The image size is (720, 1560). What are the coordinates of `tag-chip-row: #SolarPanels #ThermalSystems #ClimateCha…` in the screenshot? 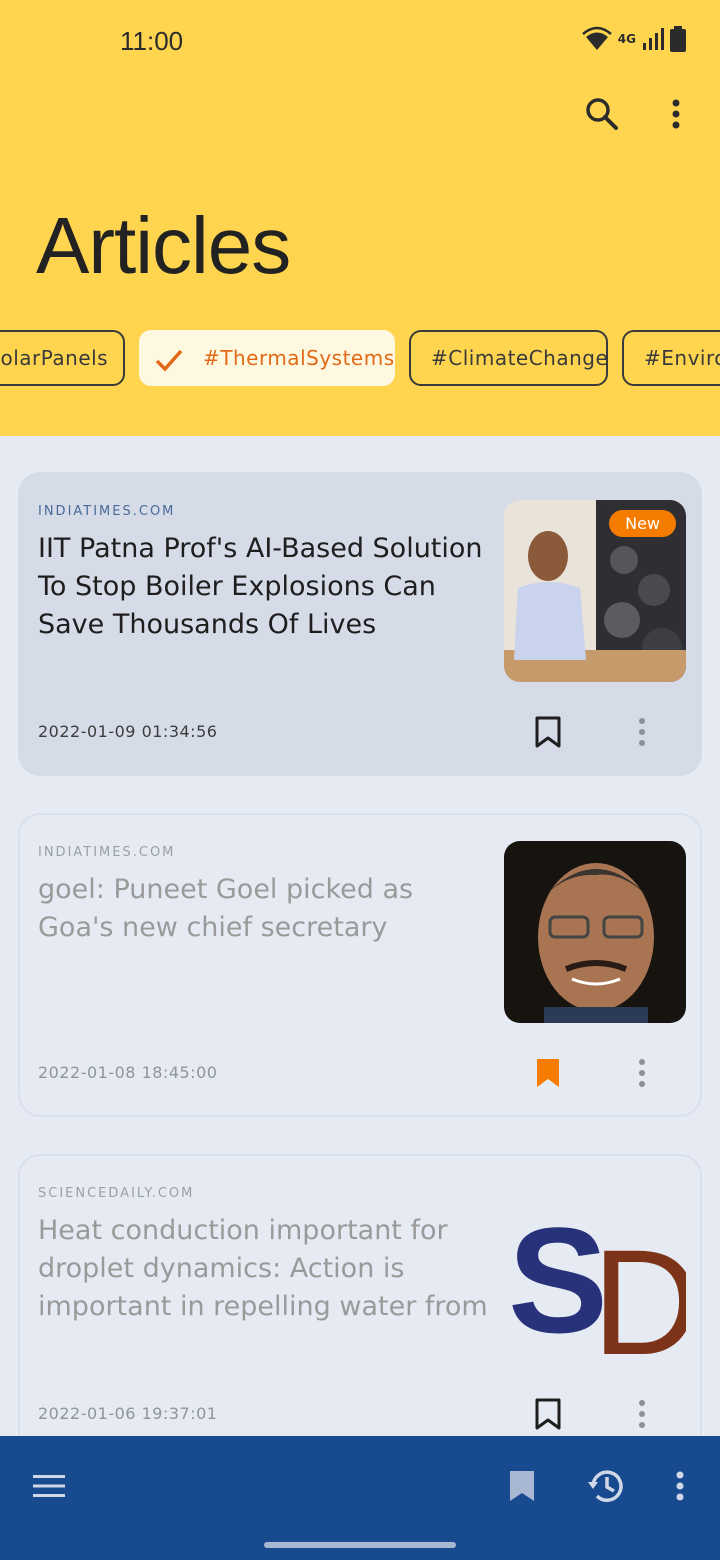 It's located at (360, 358).